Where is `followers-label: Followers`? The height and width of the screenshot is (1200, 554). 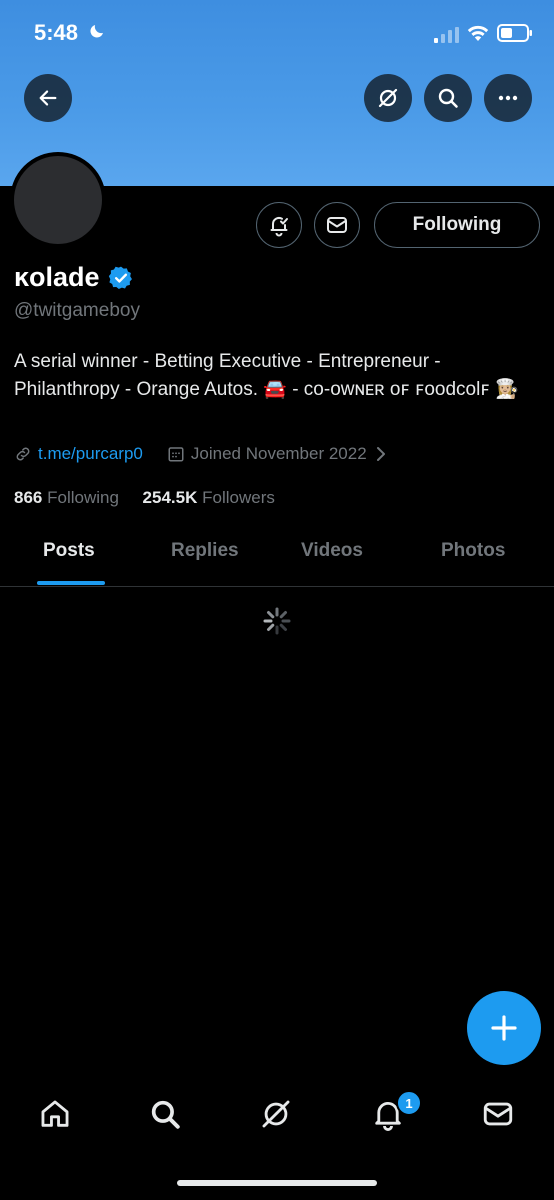
followers-label: Followers is located at coordinates (238, 497).